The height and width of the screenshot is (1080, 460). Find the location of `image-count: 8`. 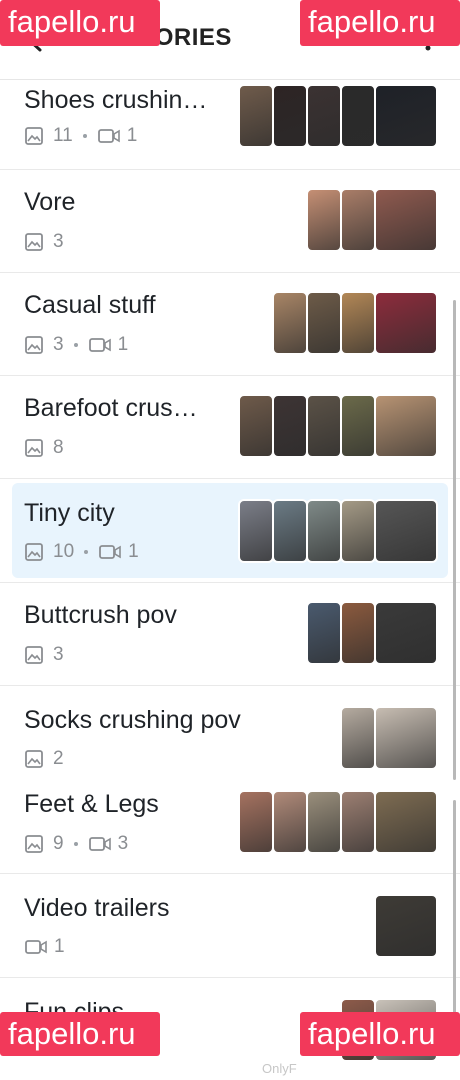

image-count: 8 is located at coordinates (58, 447).